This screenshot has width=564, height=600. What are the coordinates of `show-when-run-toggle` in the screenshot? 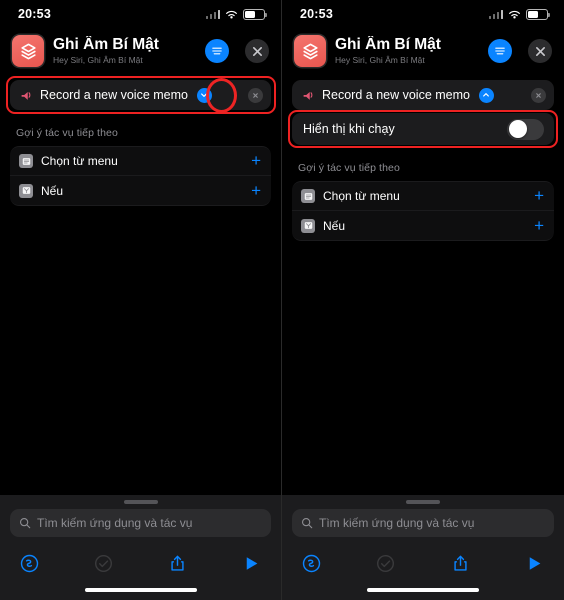 It's located at (525, 129).